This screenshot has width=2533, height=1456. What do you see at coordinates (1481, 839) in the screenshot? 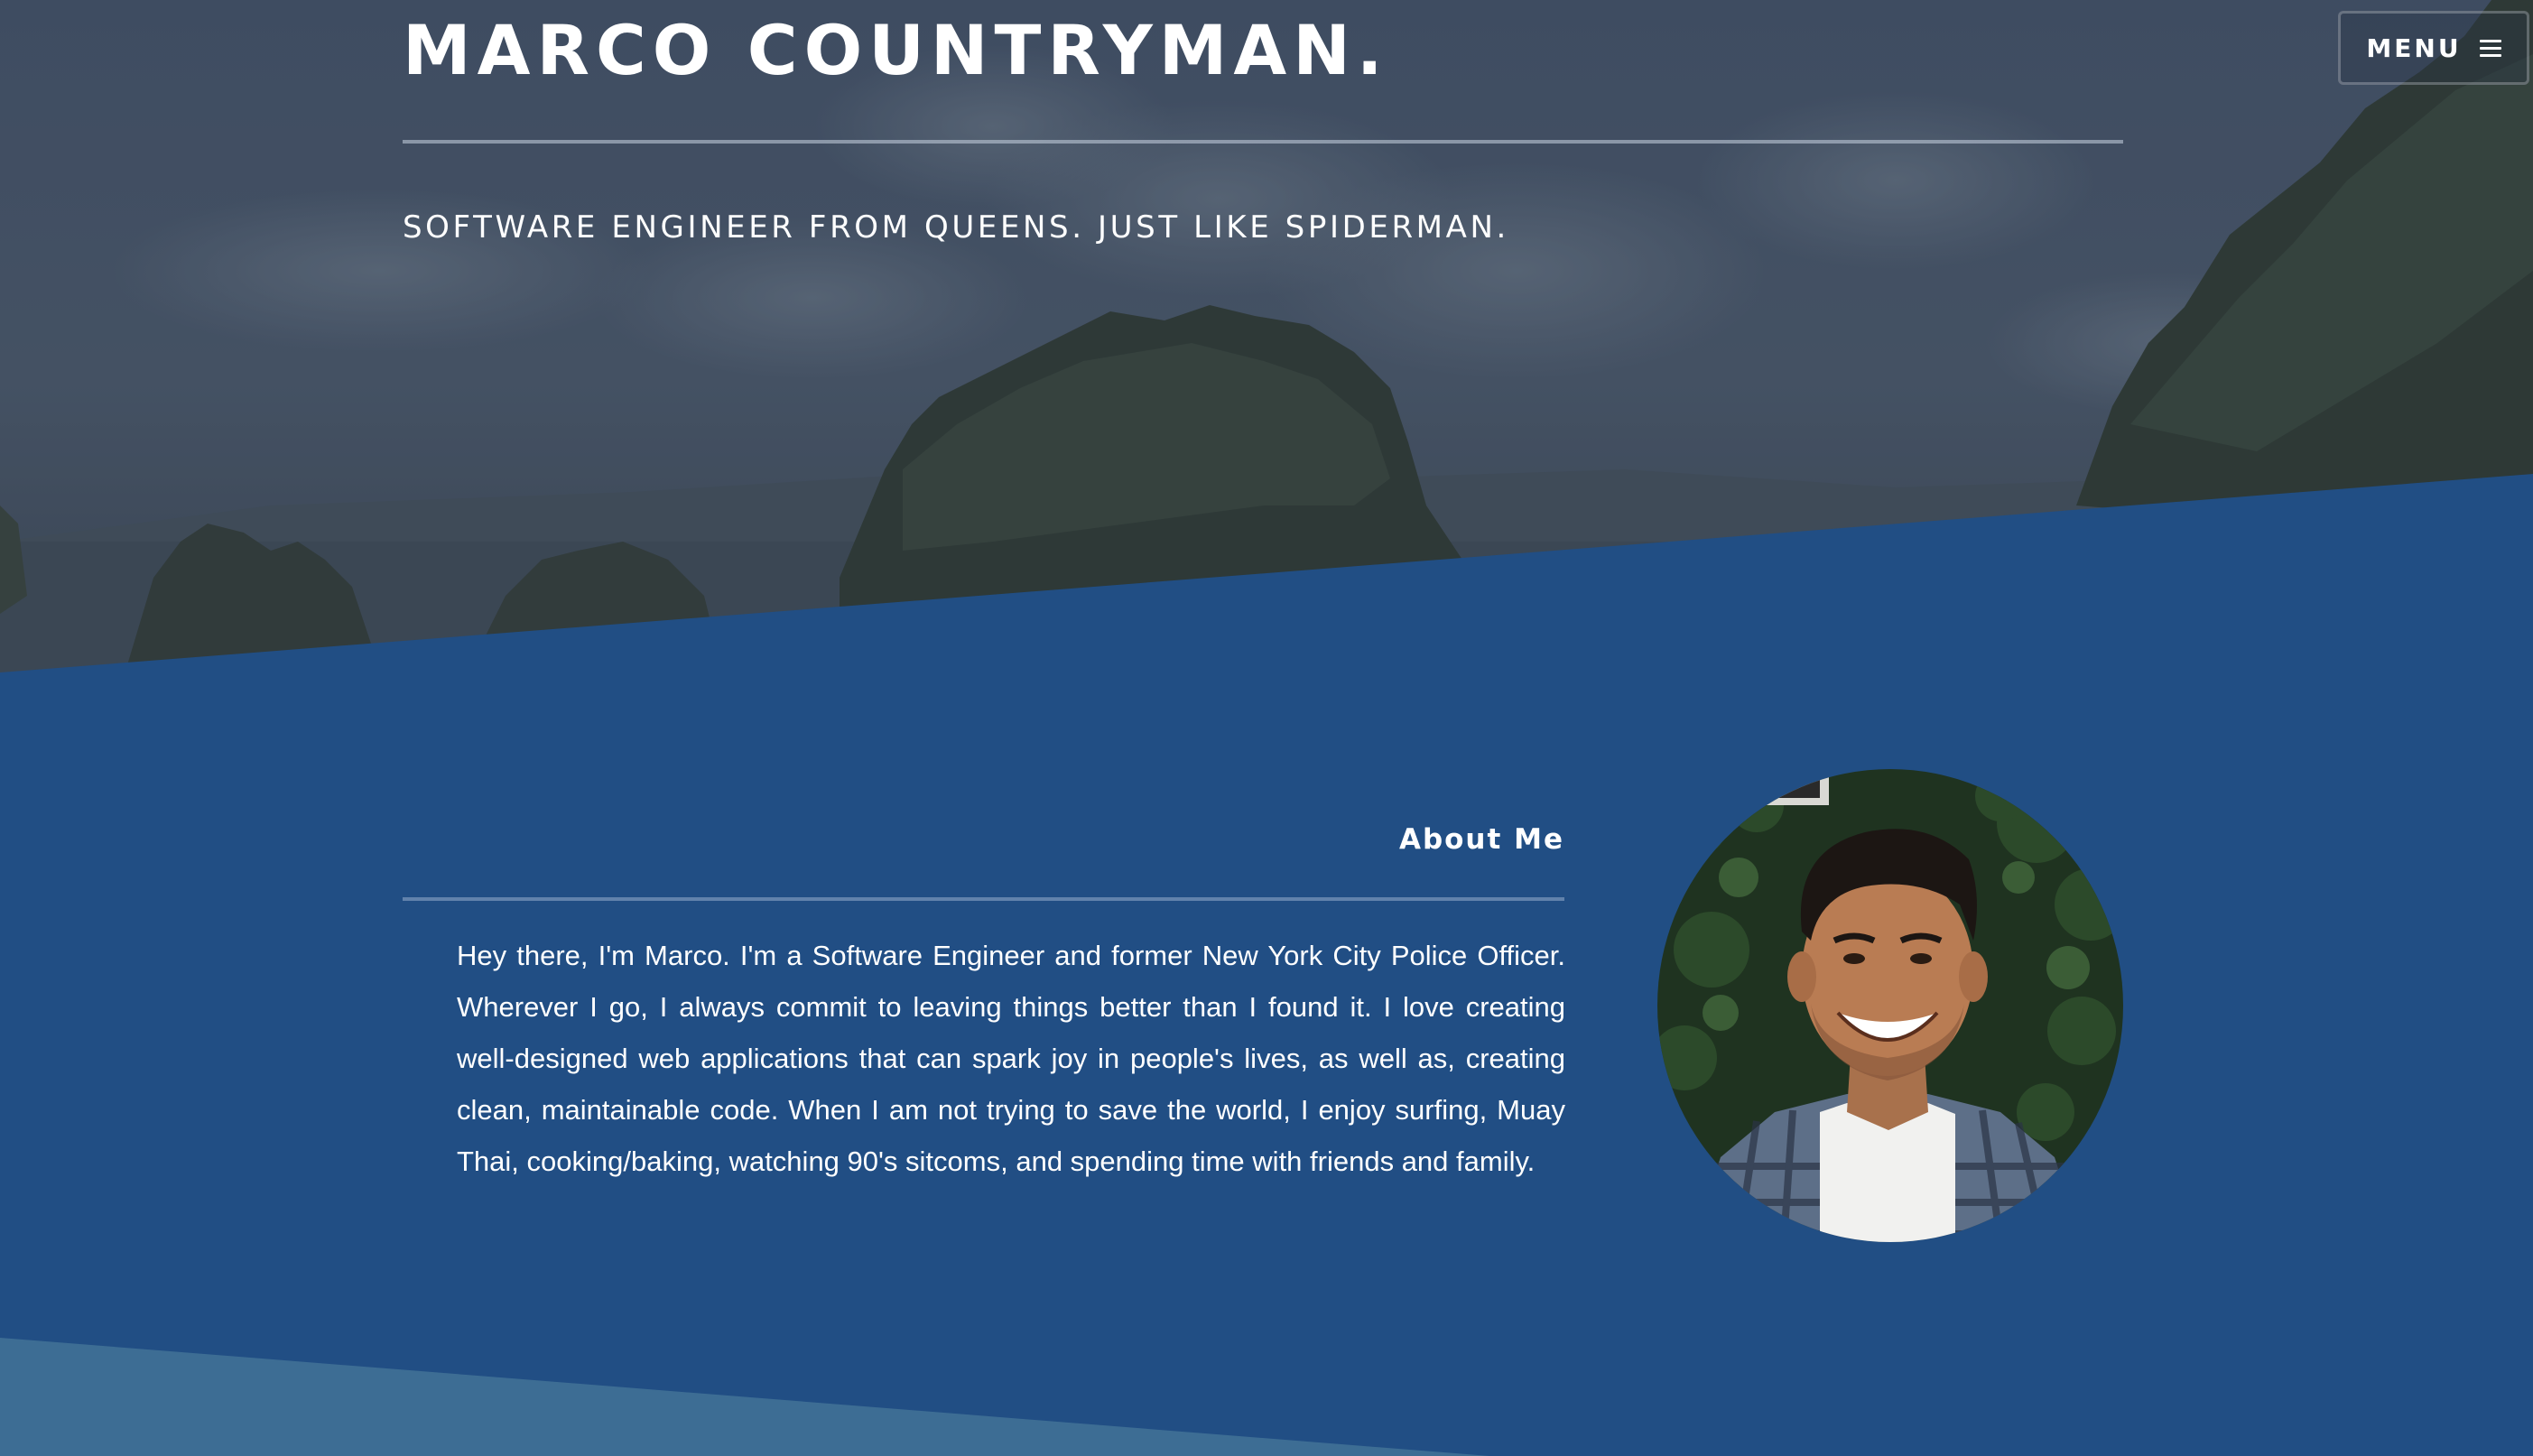
I see `about-heading: About Me` at bounding box center [1481, 839].